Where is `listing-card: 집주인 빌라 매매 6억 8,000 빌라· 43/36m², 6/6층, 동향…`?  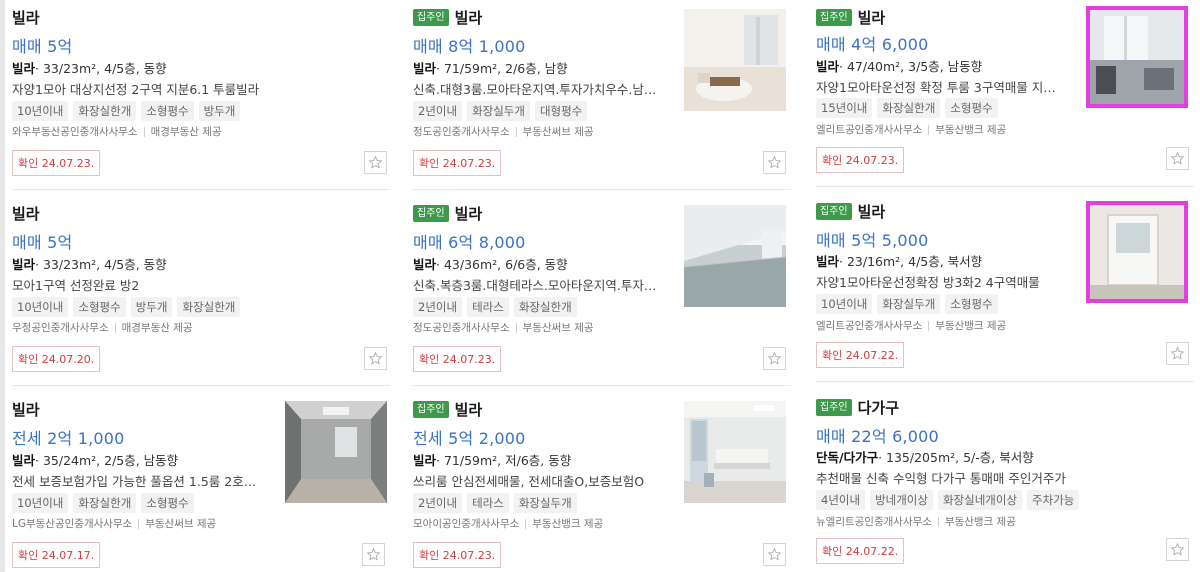
listing-card: 집주인 빌라 매매 6억 8,000 빌라· 43/36m², 6/6층, 동향… is located at coordinates (602, 291).